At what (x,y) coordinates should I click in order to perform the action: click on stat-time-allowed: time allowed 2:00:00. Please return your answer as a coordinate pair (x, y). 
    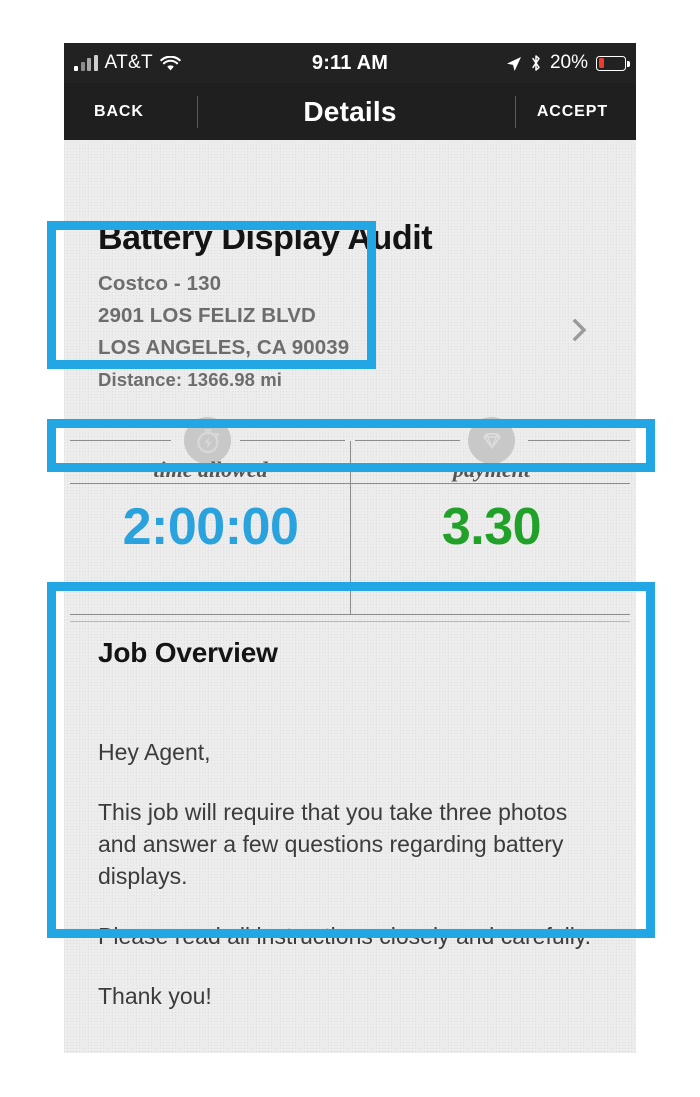
    Looking at the image, I should click on (210, 528).